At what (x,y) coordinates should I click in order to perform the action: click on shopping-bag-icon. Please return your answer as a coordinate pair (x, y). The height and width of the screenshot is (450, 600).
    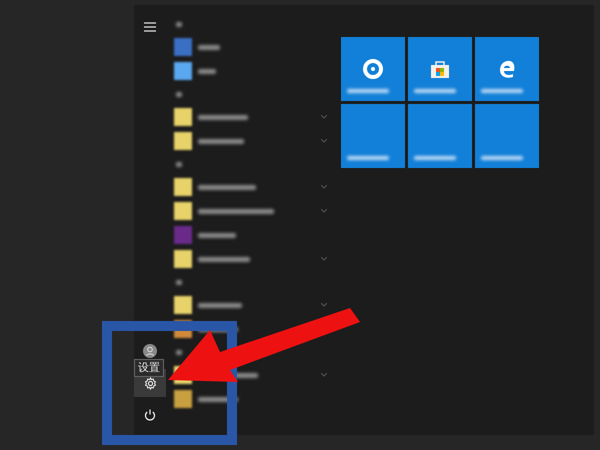
    Looking at the image, I should click on (440, 69).